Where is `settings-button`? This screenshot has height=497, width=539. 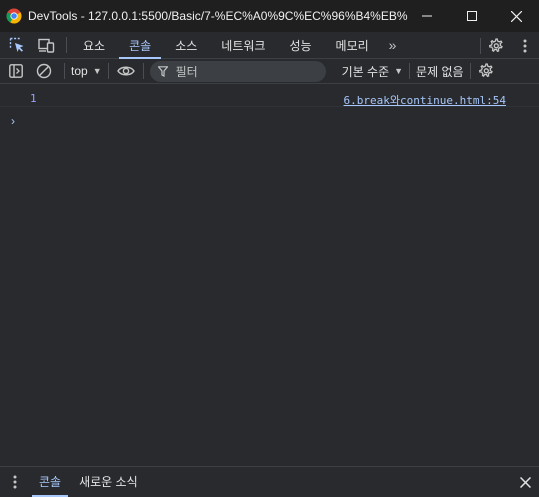
settings-button is located at coordinates (496, 45).